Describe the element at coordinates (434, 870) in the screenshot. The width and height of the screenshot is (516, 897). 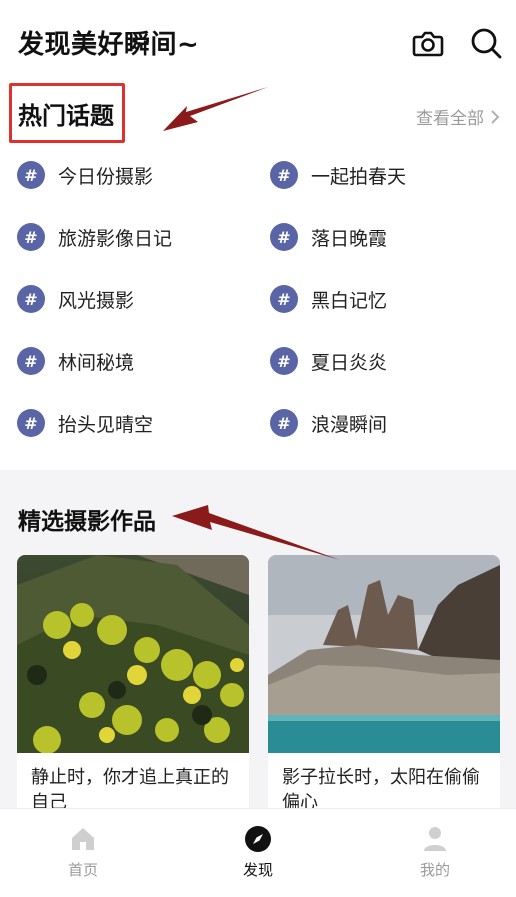
I see `tab-label: 我的` at that location.